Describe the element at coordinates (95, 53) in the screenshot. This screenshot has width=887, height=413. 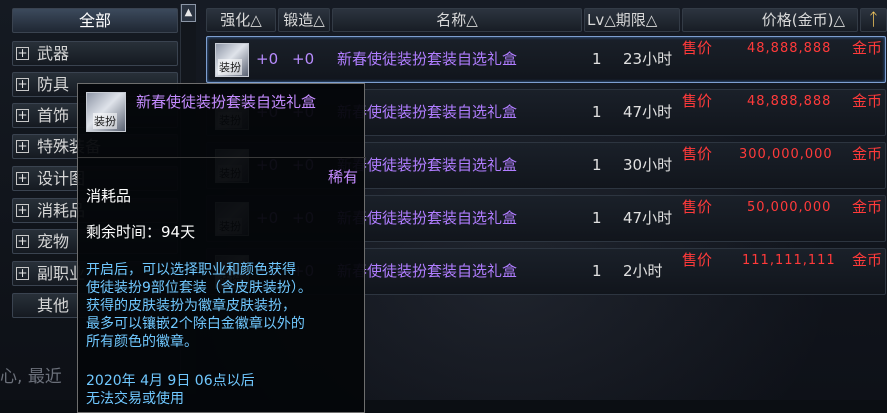
I see `category-weapon: + 武器` at that location.